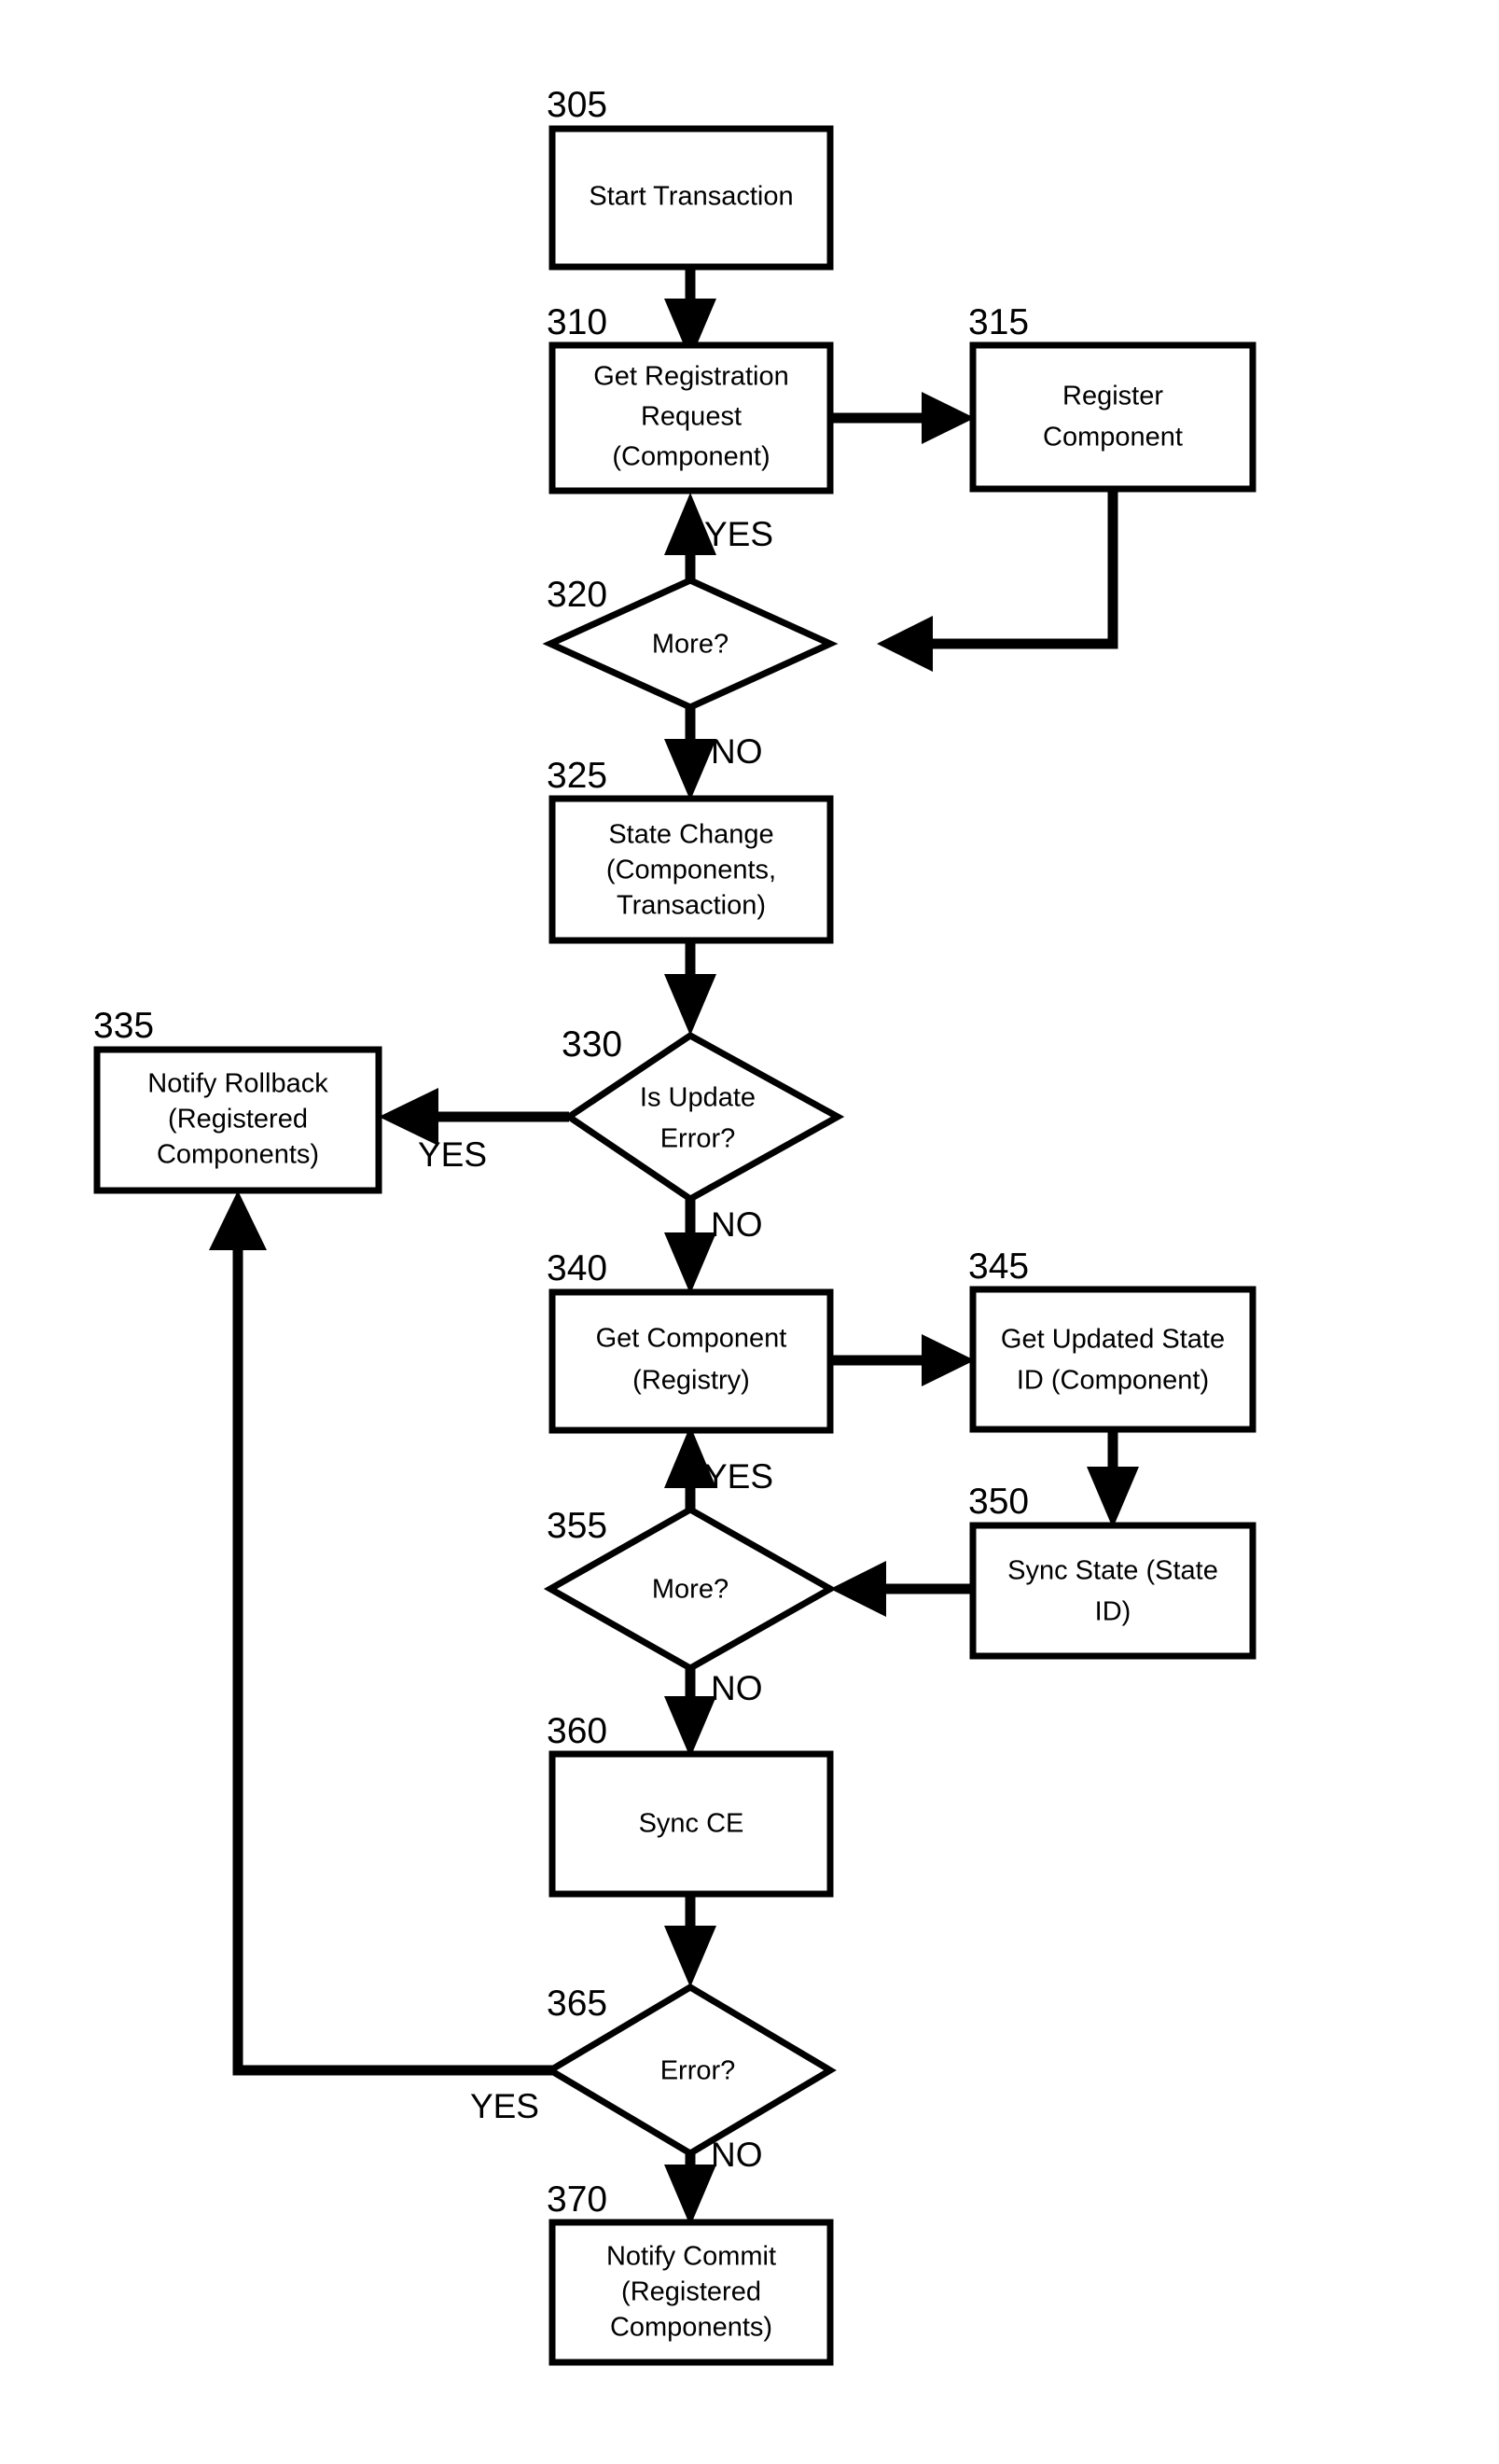 The image size is (1499, 2464). Describe the element at coordinates (690, 1590) in the screenshot. I see `node-355-line1: More?` at that location.